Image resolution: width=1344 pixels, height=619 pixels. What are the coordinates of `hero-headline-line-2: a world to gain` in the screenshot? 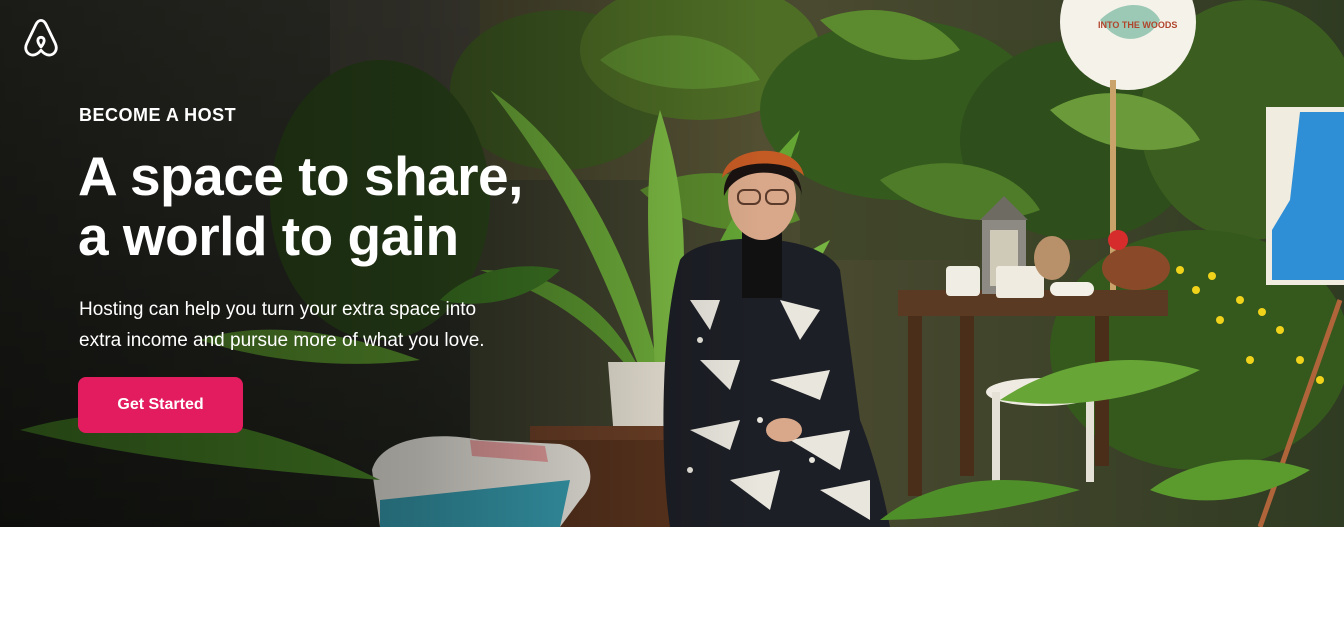 It's located at (268, 236).